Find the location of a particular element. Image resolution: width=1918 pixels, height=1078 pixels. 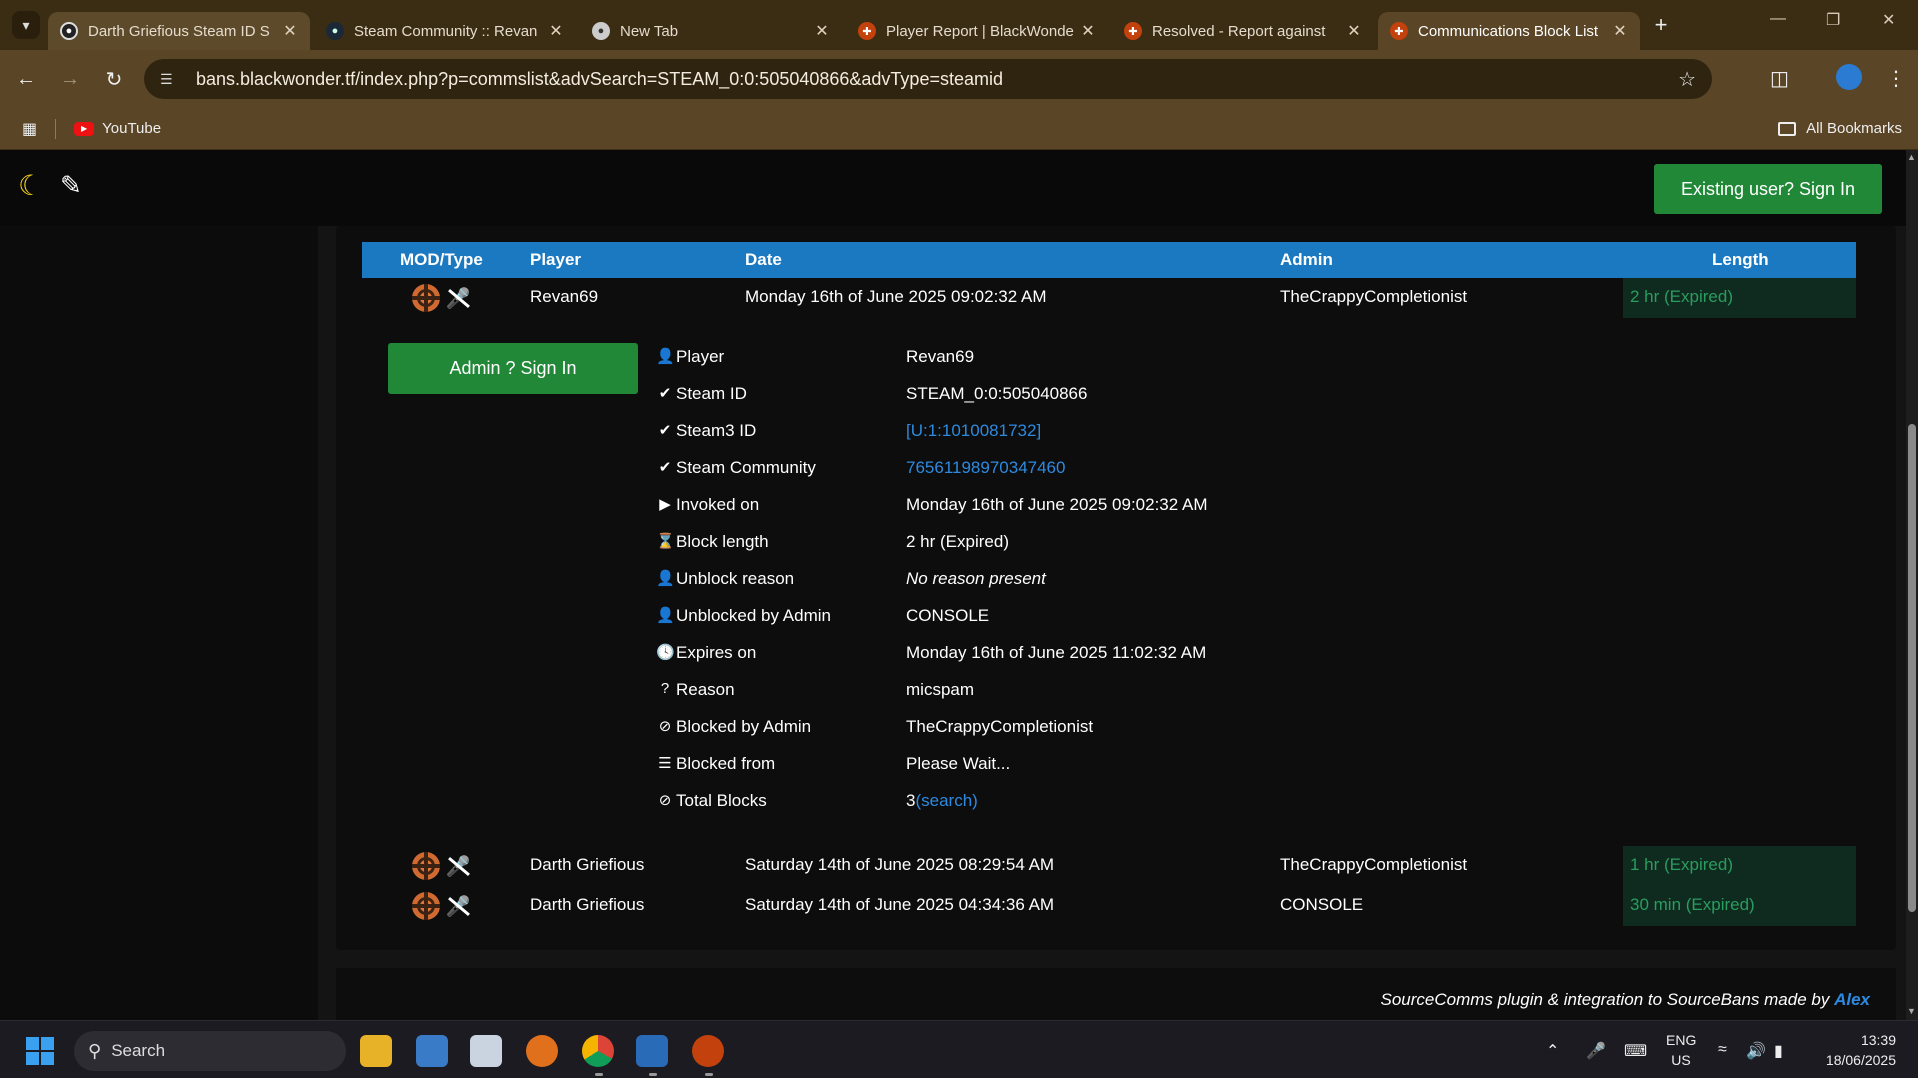

left-sidebar is located at coordinates (159, 623).